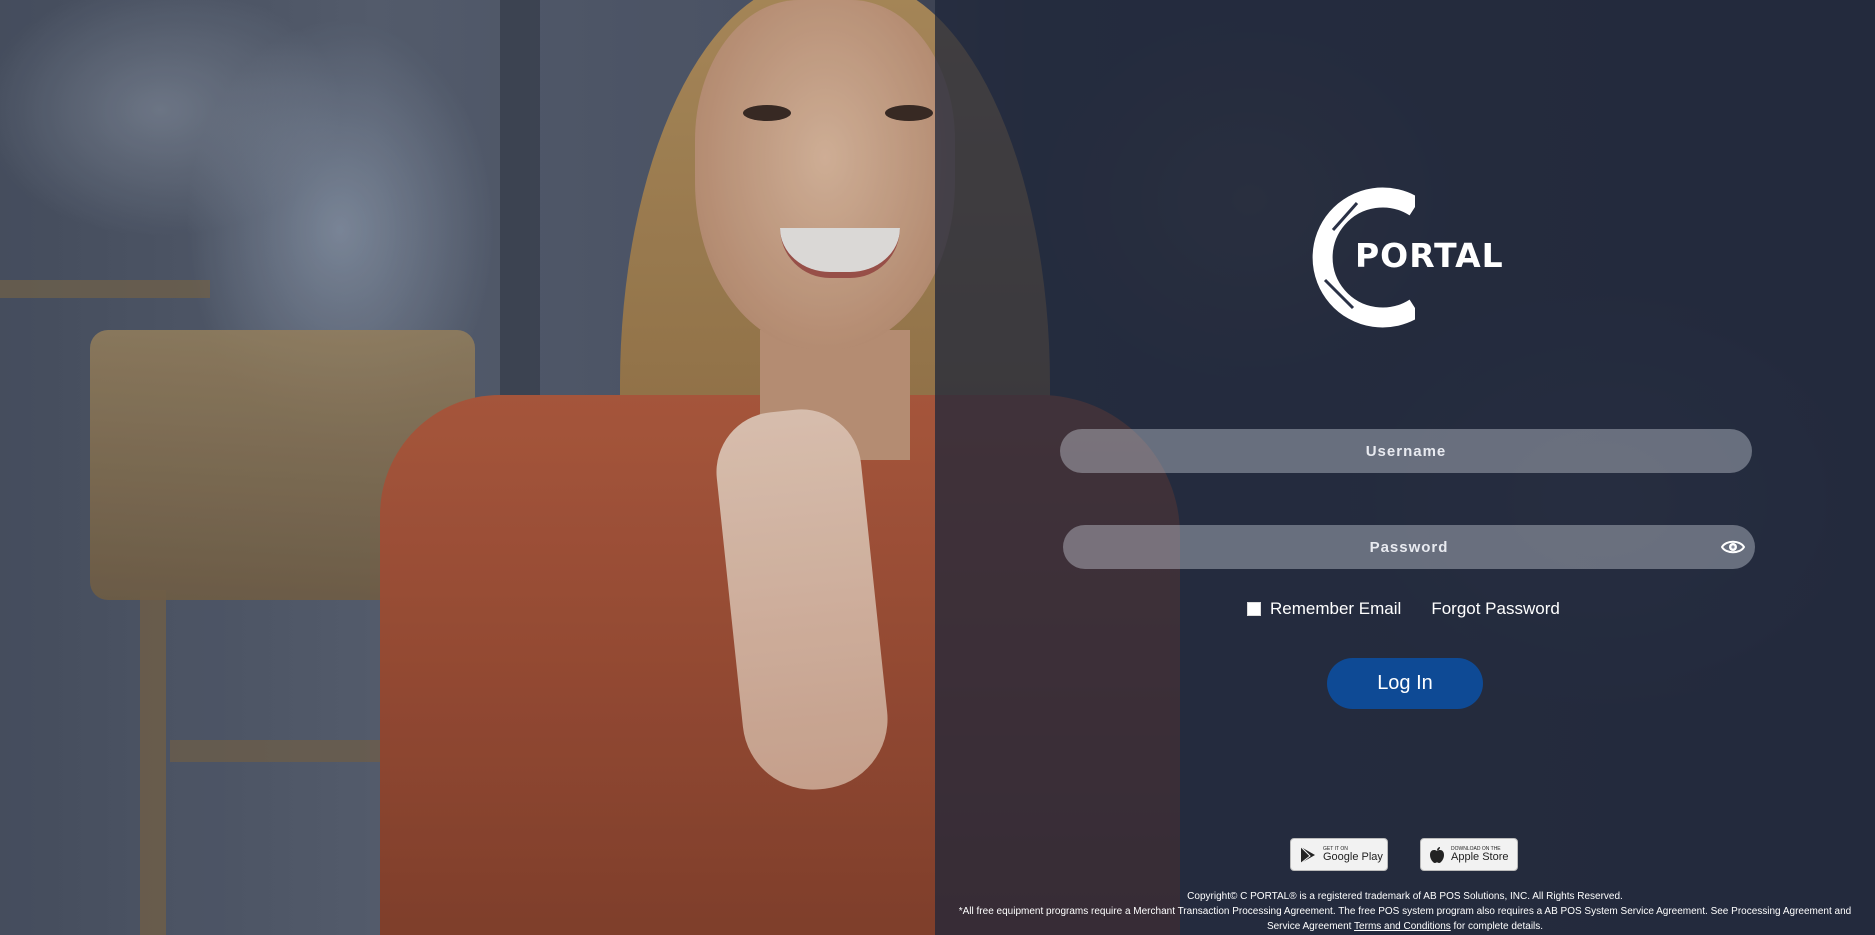 This screenshot has width=1875, height=935. I want to click on apple-store-badge: DOWNLOAD ON THE Apple Store, so click(1469, 854).